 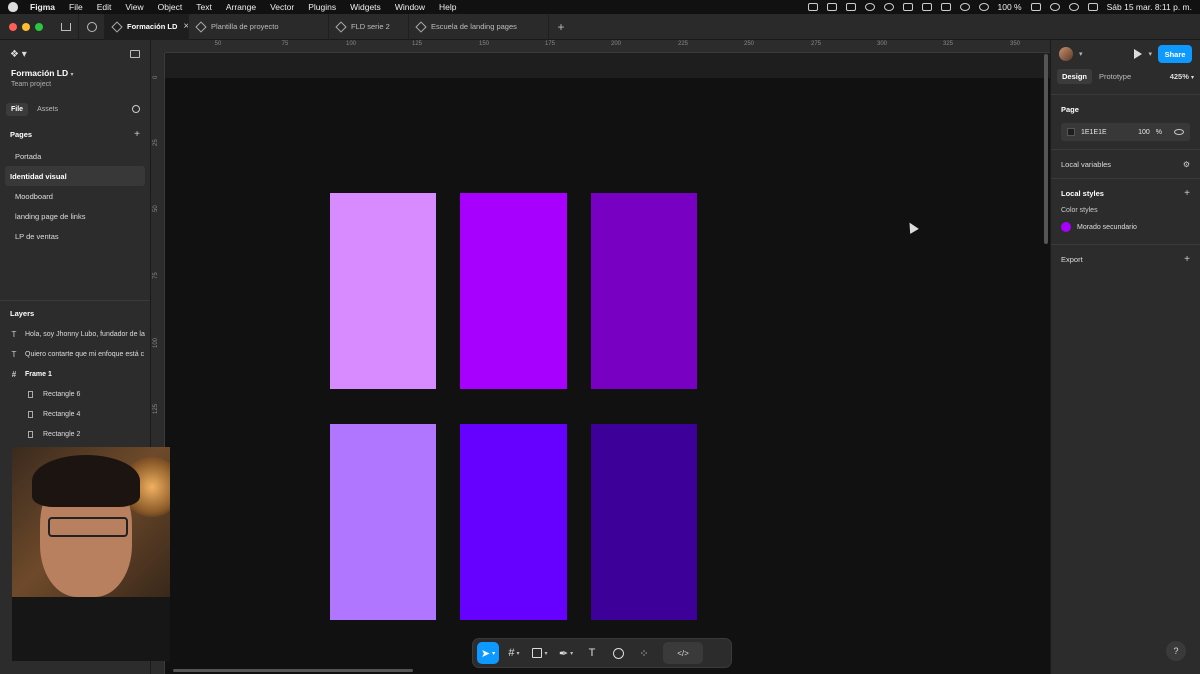 I want to click on local-variables-row: Local variables ⚙, so click(x=1125, y=164).